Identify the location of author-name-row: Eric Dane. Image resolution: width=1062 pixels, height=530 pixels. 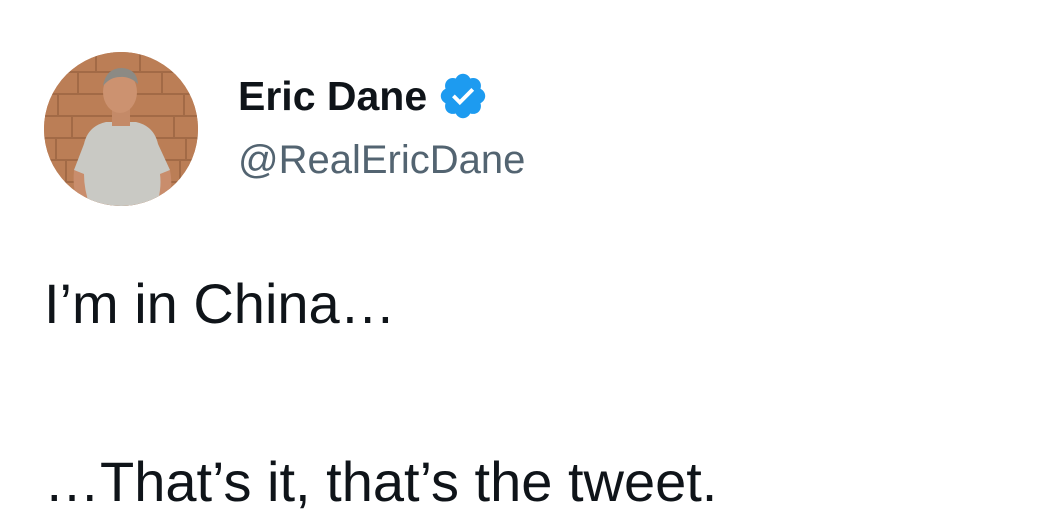
(363, 96).